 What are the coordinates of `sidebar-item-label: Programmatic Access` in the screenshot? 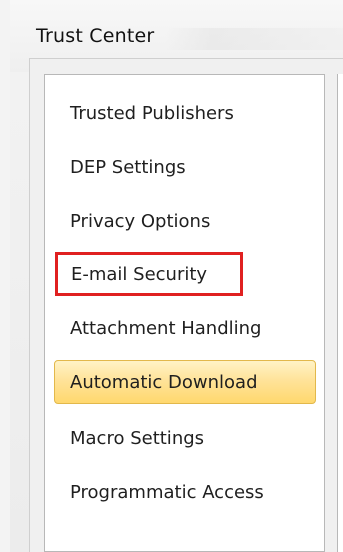 It's located at (167, 492).